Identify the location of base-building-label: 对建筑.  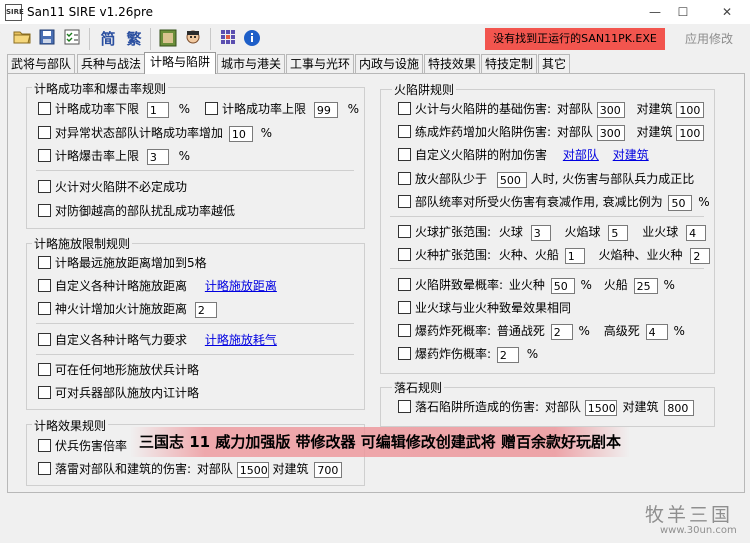
(654, 109).